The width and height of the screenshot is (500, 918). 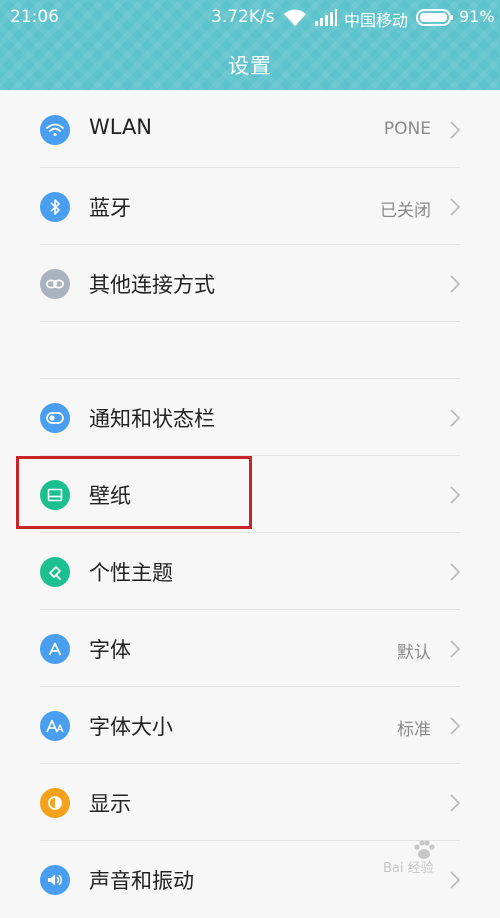 What do you see at coordinates (250, 350) in the screenshot?
I see `section-gap` at bounding box center [250, 350].